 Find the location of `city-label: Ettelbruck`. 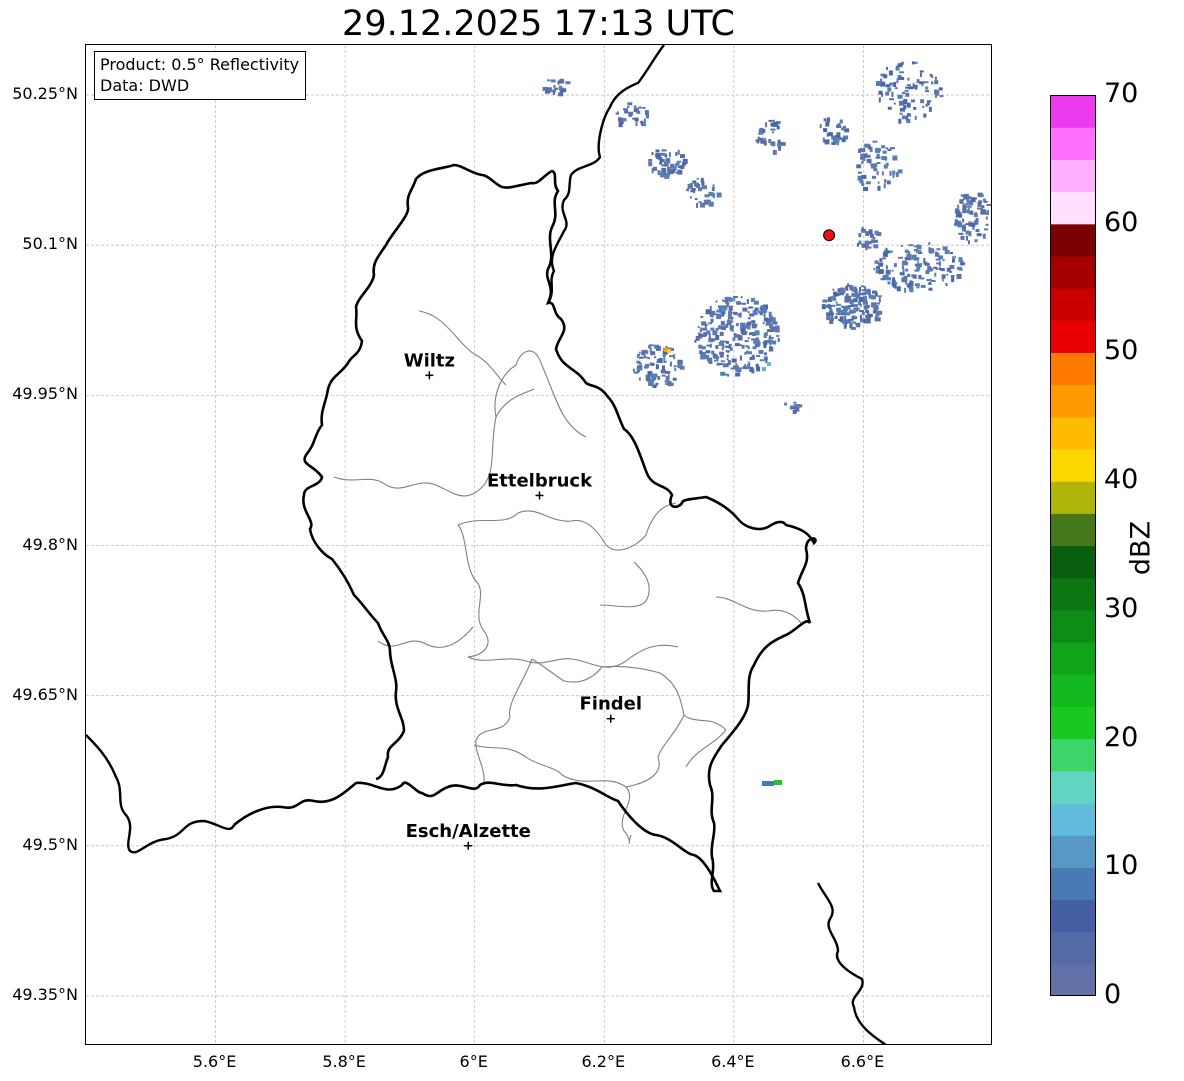

city-label: Ettelbruck is located at coordinates (540, 480).